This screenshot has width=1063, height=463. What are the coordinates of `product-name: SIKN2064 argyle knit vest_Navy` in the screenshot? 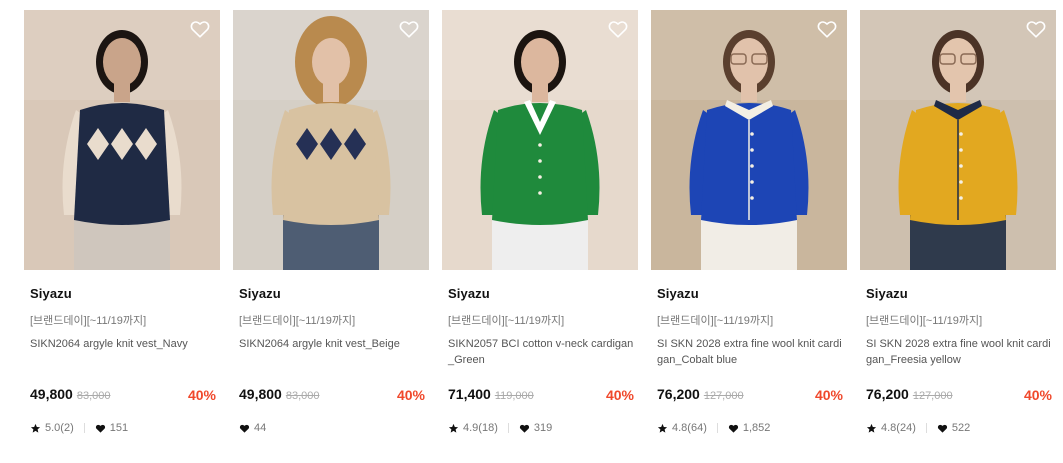 It's located at (123, 344).